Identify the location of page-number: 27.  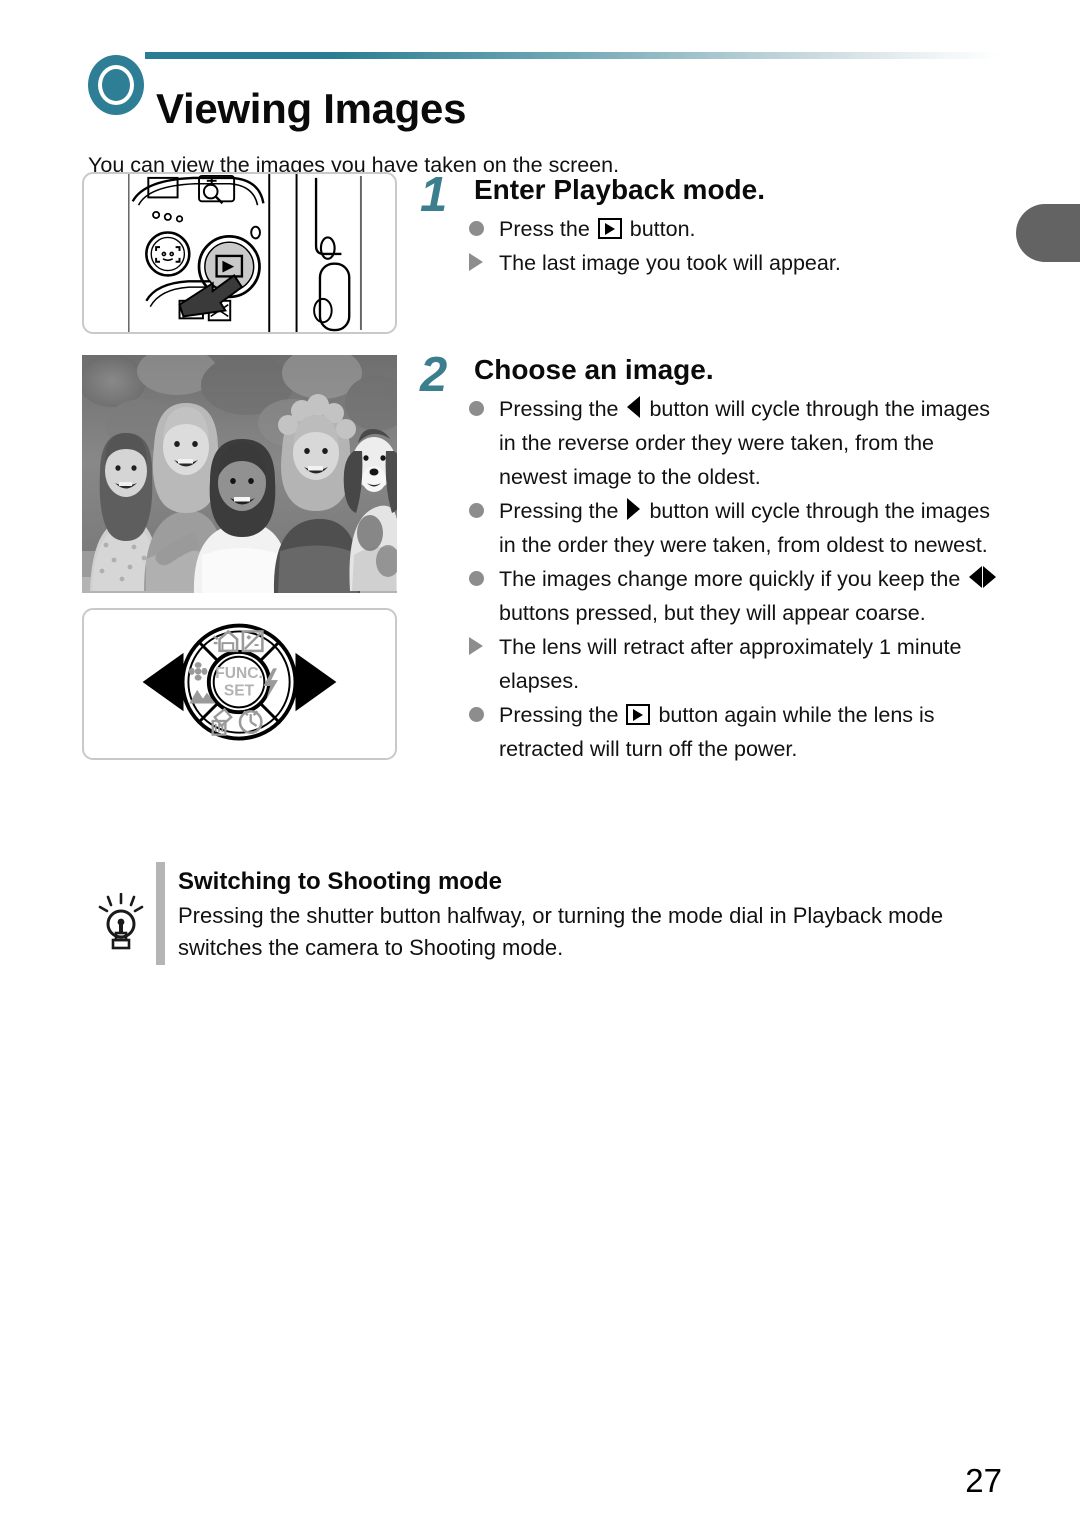
(983, 1480).